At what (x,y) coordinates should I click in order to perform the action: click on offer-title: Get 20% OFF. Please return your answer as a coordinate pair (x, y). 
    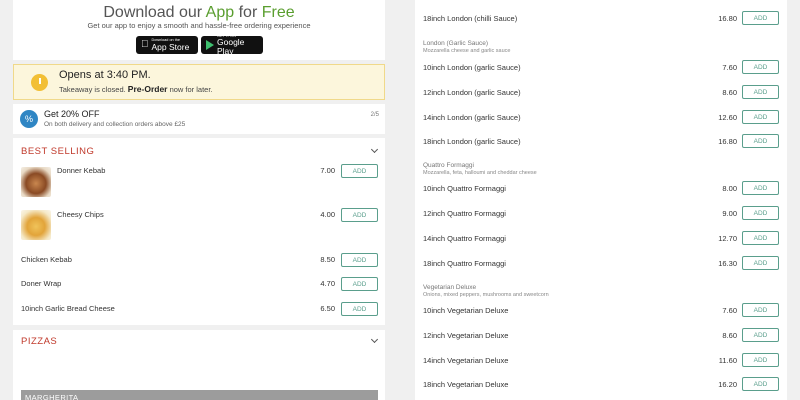
    Looking at the image, I should click on (72, 114).